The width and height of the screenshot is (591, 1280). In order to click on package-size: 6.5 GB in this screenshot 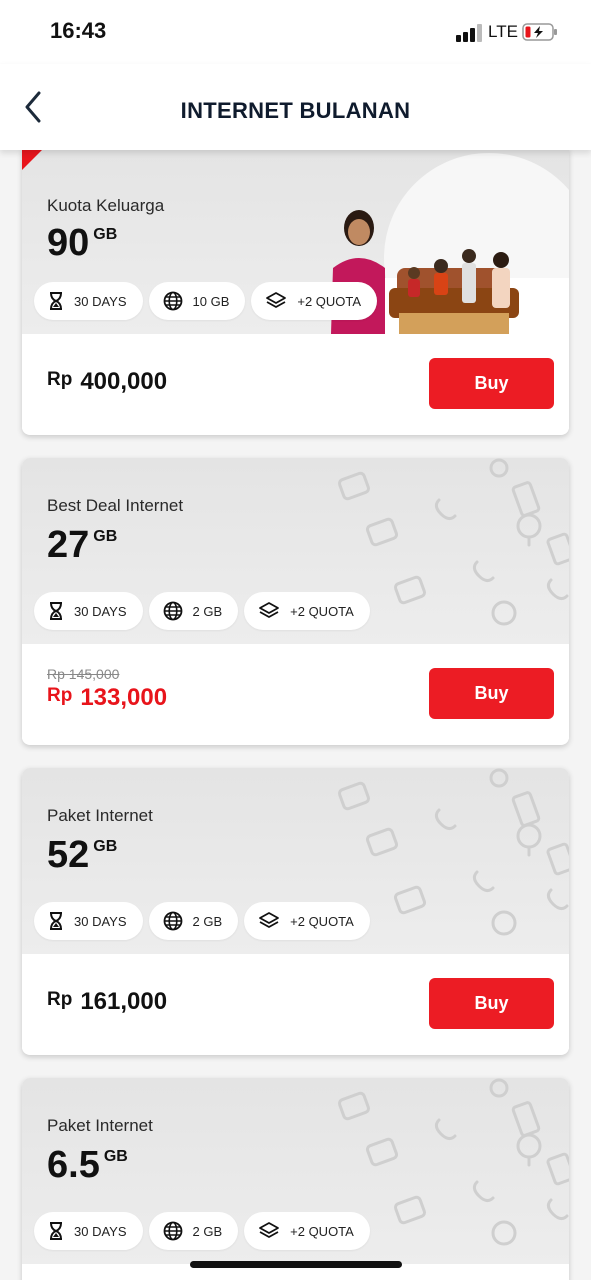, I will do `click(87, 1165)`.